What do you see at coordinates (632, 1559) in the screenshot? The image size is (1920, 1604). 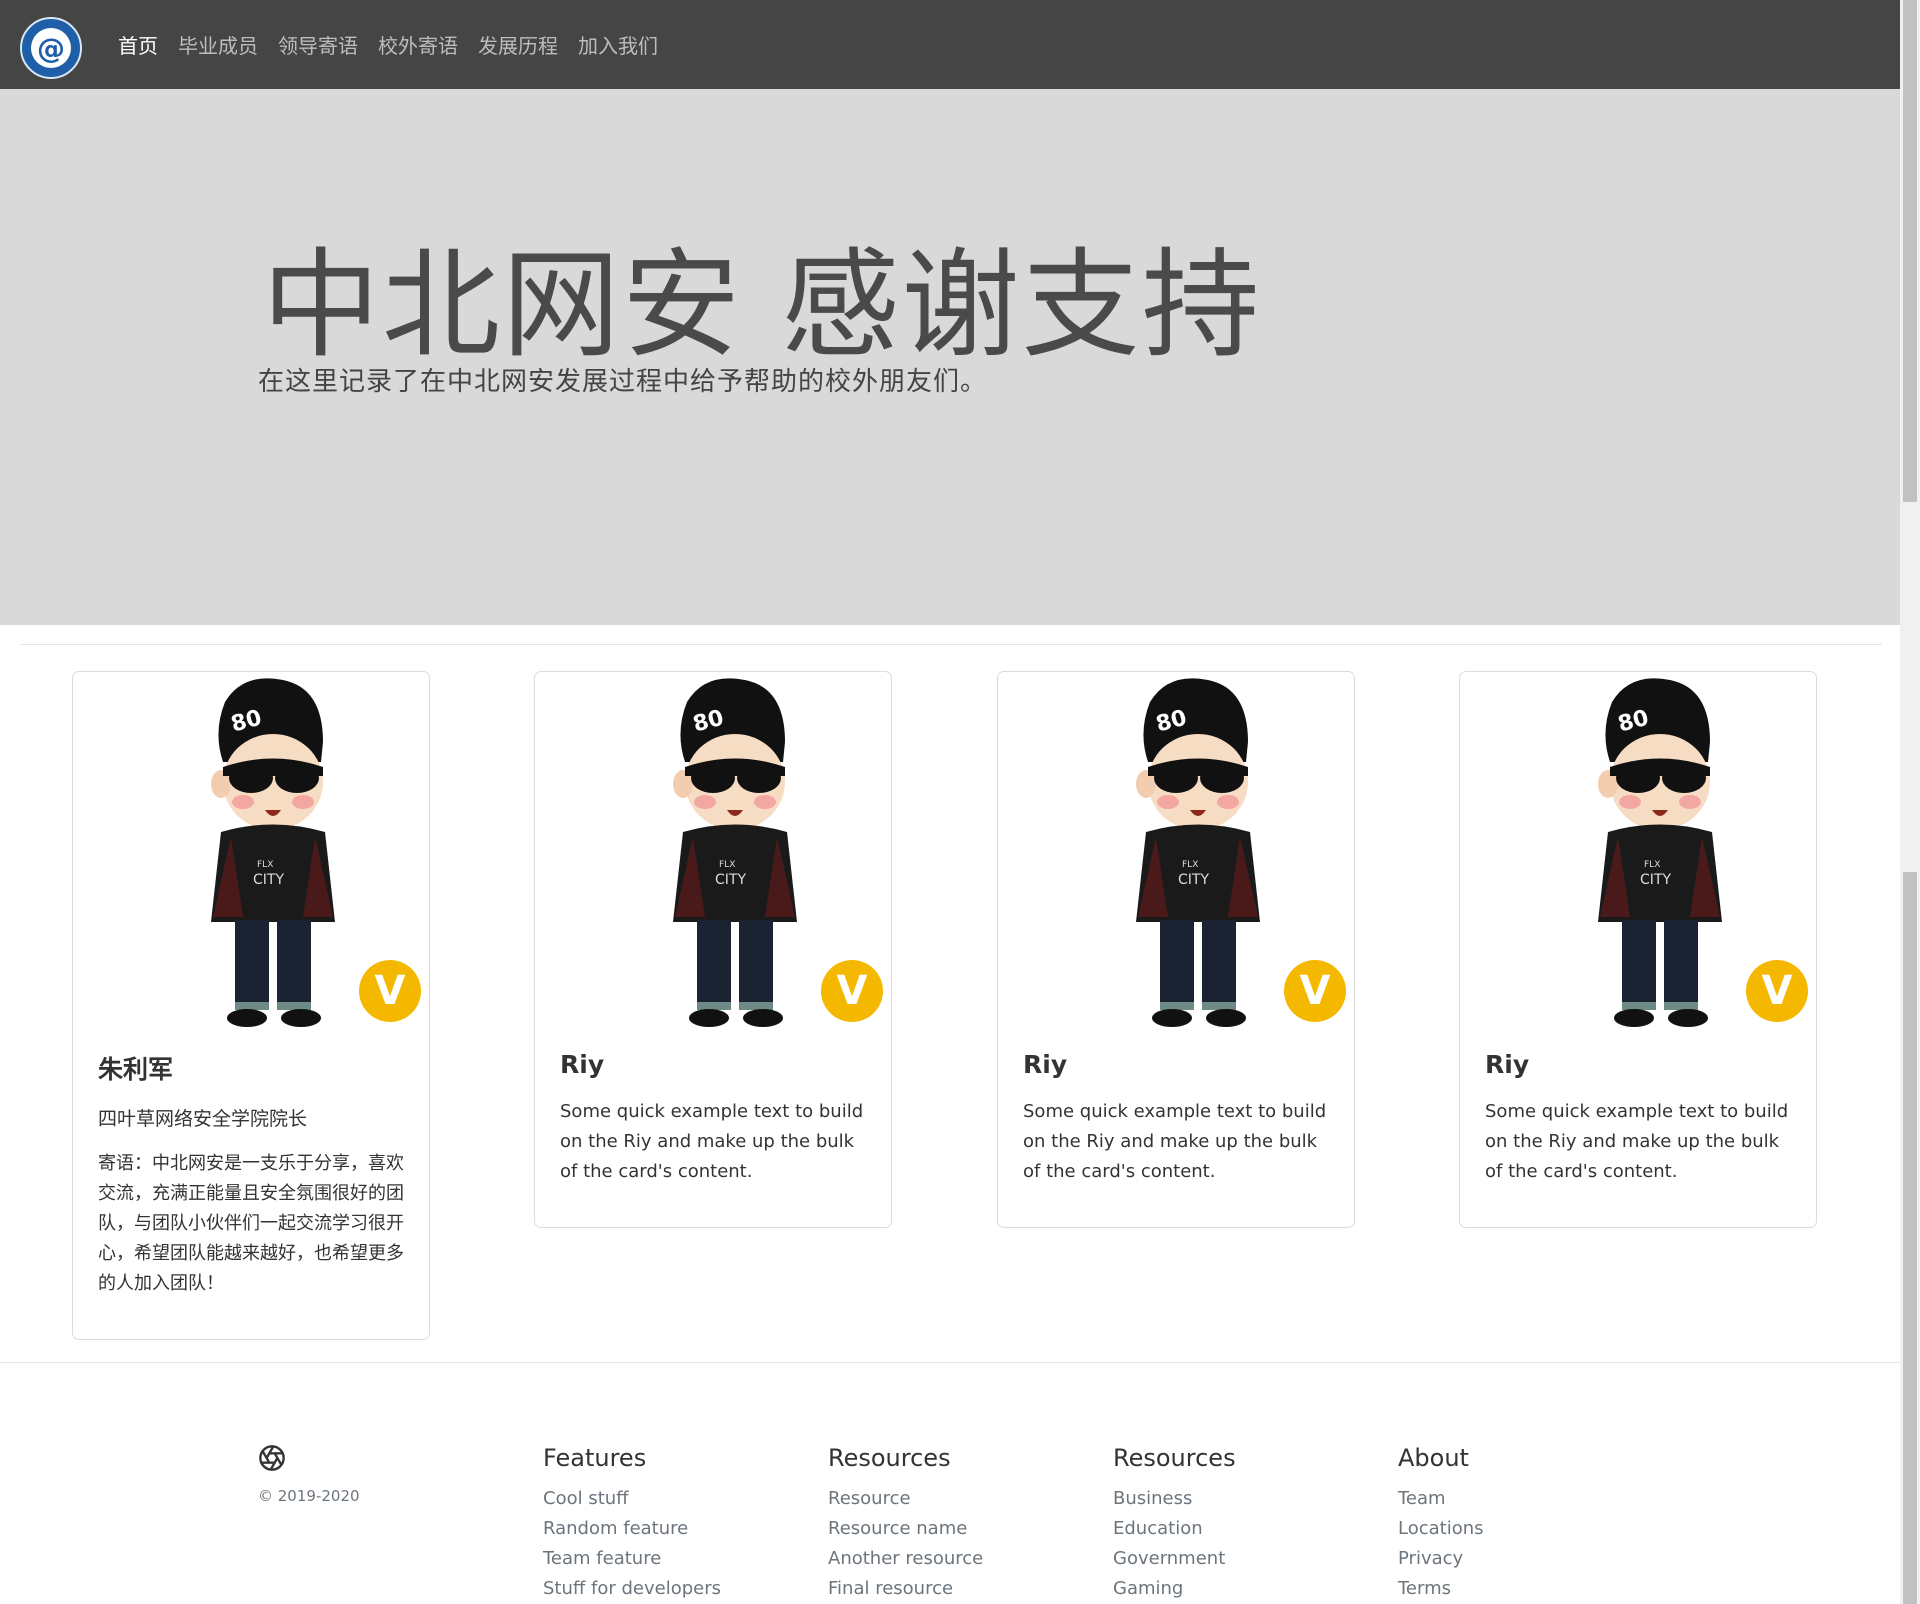 I see `footer-link: Team feature` at bounding box center [632, 1559].